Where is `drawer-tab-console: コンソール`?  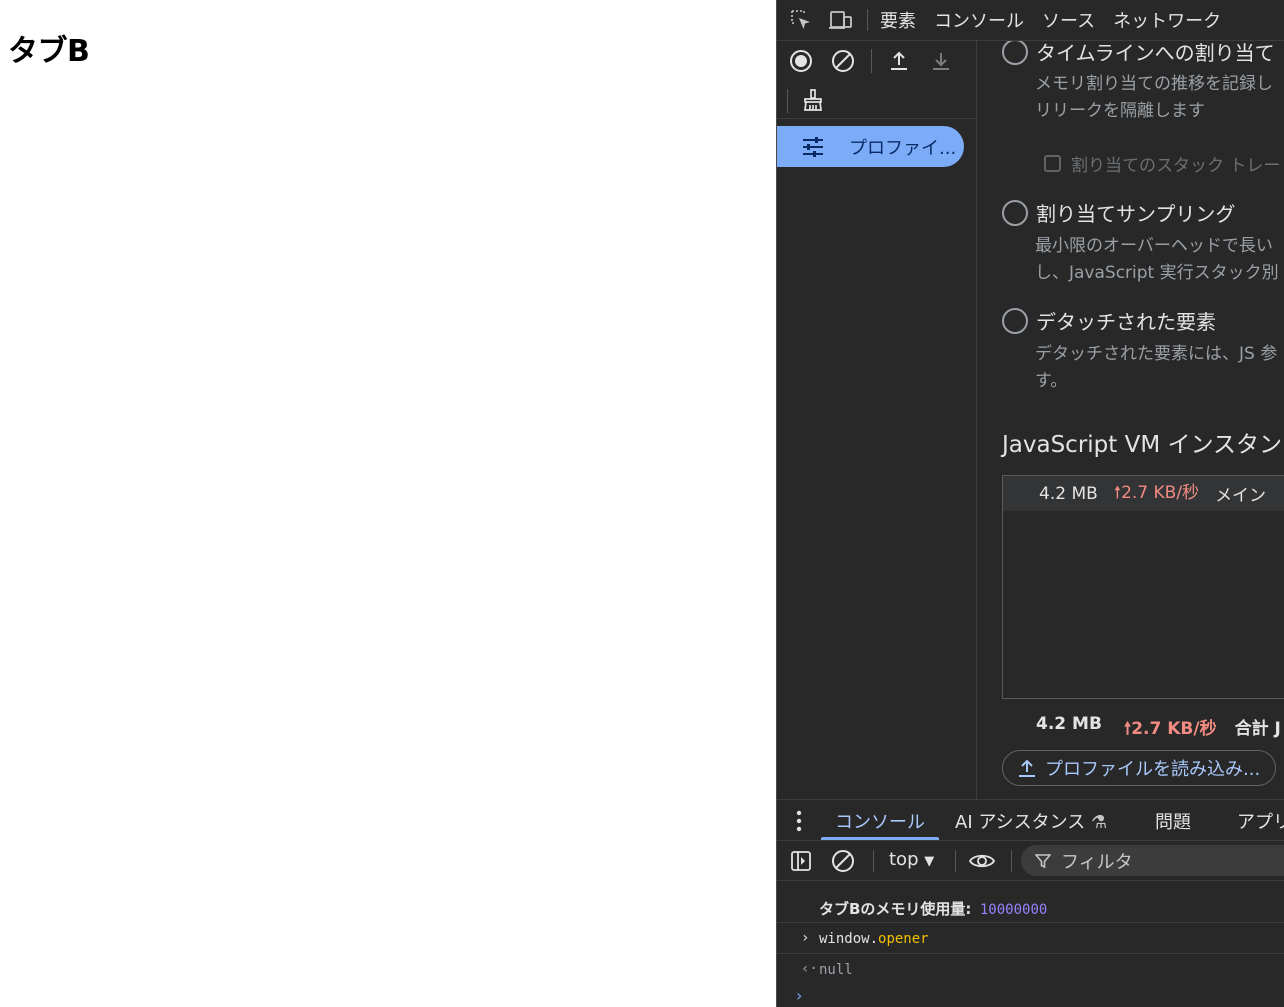
drawer-tab-console: コンソール is located at coordinates (880, 821).